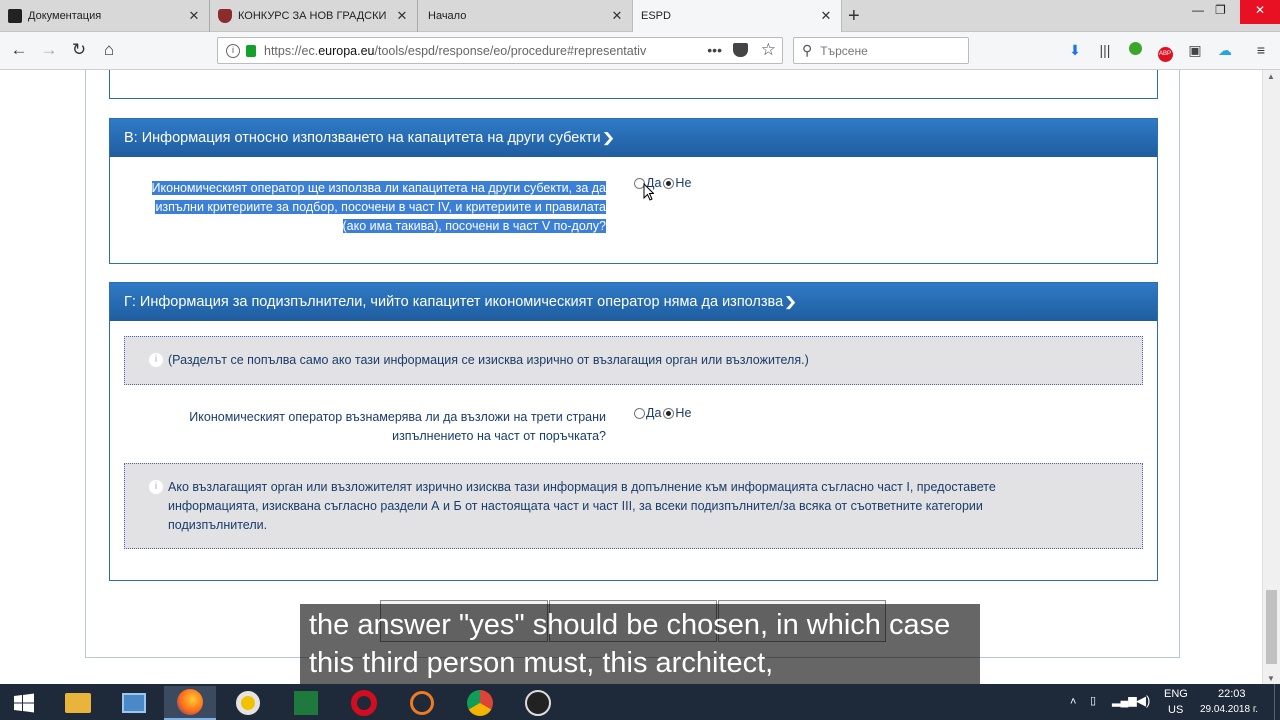 The height and width of the screenshot is (720, 1280). I want to click on taskbar-opera, so click(364, 703).